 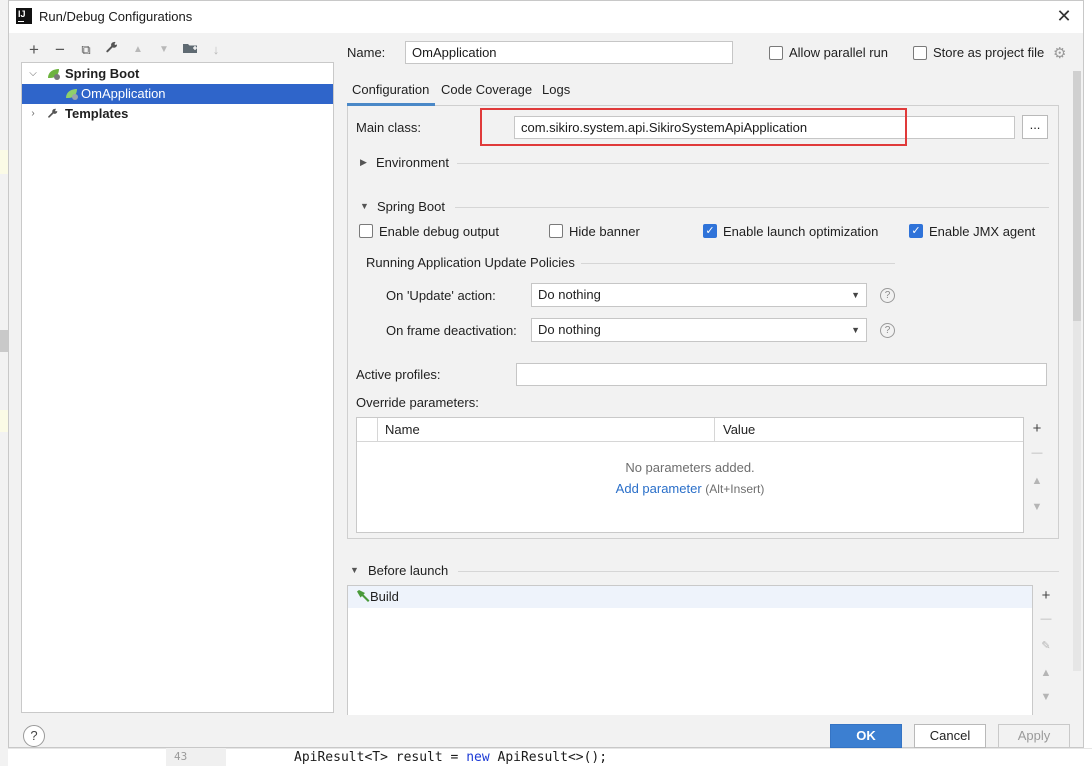 I want to click on remove-icon: −, so click(x=60, y=50).